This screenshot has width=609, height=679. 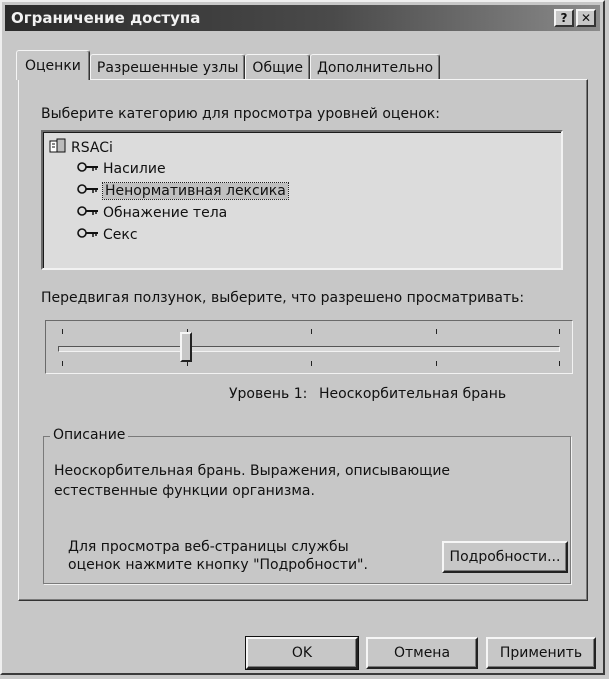 I want to click on window-title: Ограничение доступа, so click(x=106, y=18).